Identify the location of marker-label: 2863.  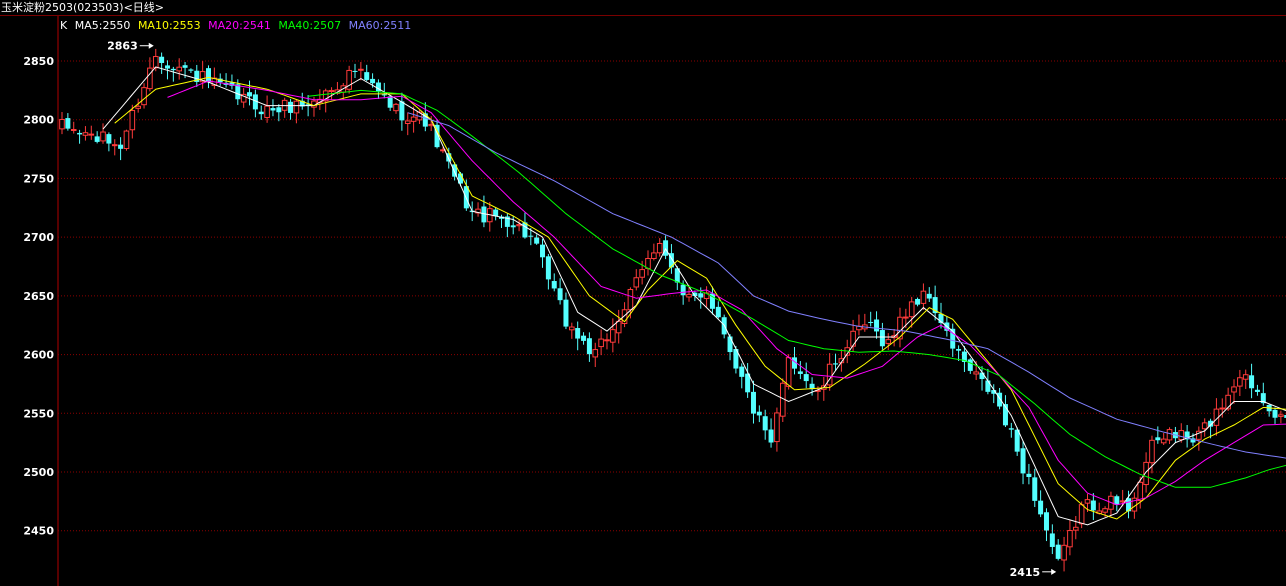
(122, 46).